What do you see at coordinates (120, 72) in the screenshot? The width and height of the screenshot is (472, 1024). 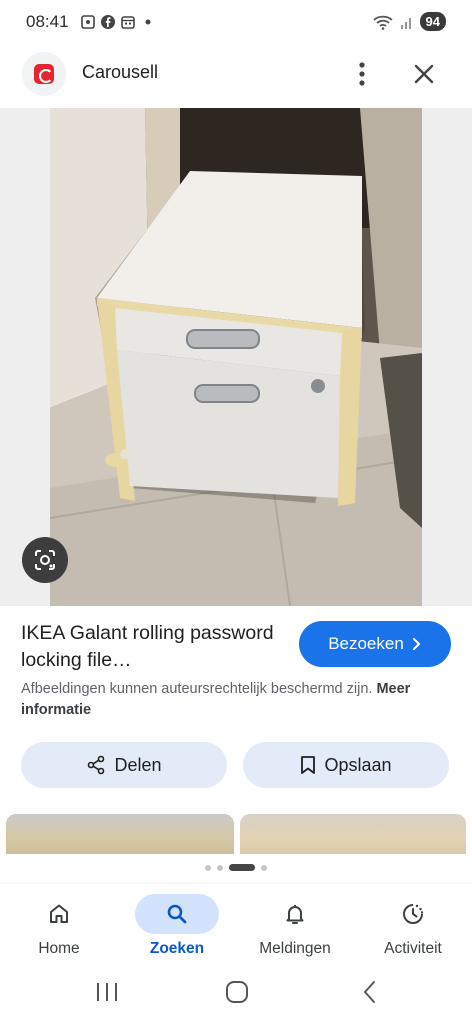 I see `source-title: Carousell` at bounding box center [120, 72].